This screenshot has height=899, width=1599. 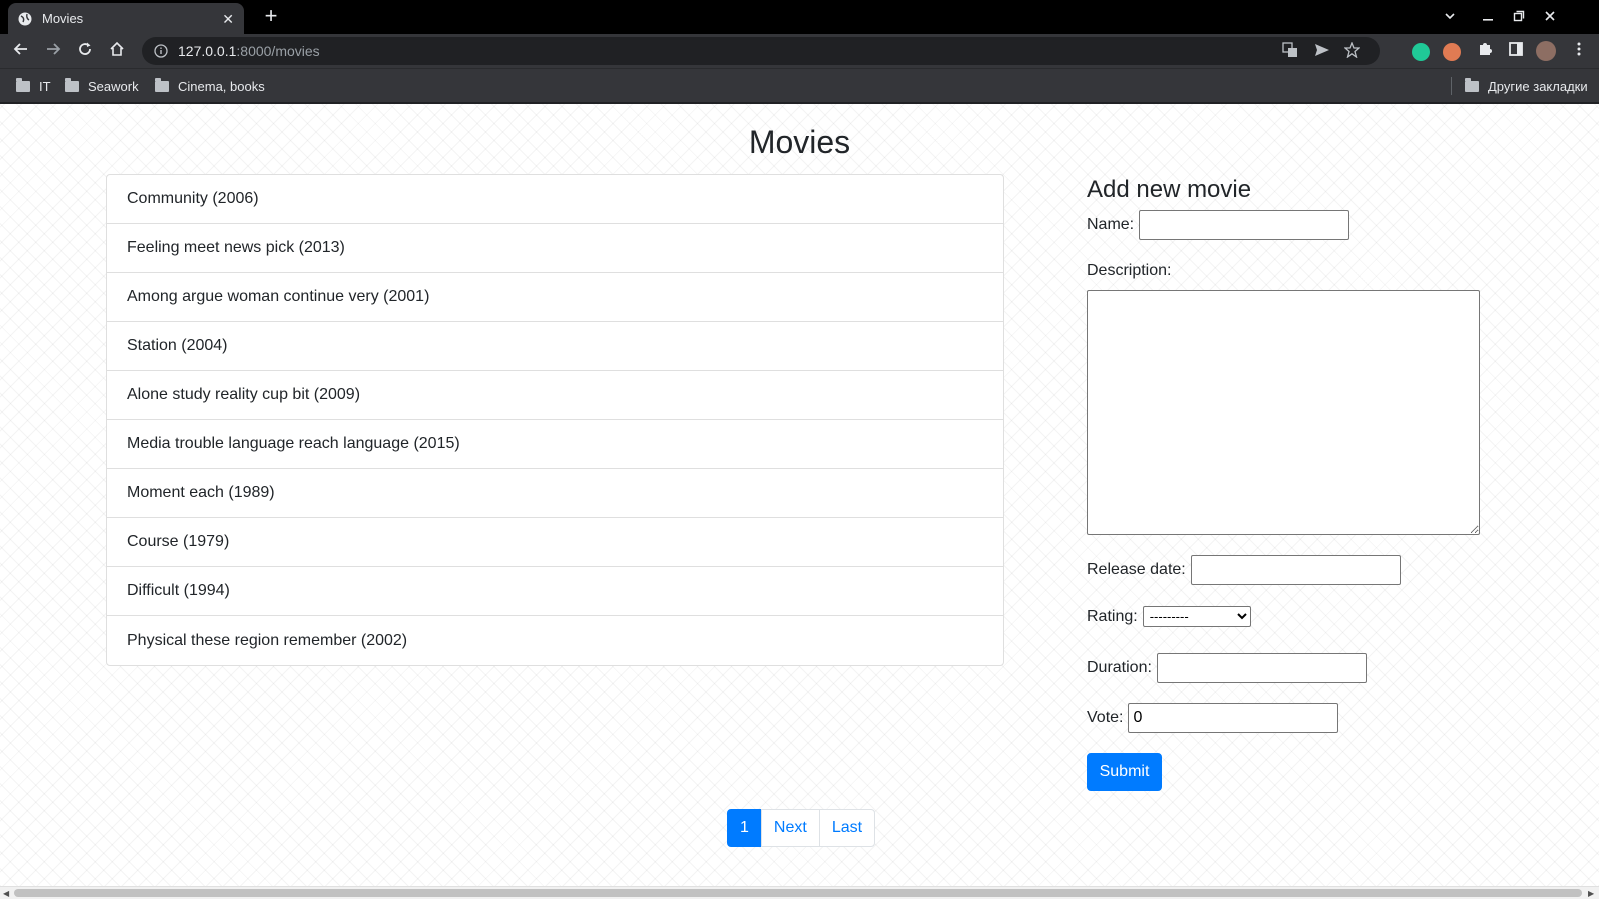 I want to click on close-icon: ✕, so click(x=228, y=19).